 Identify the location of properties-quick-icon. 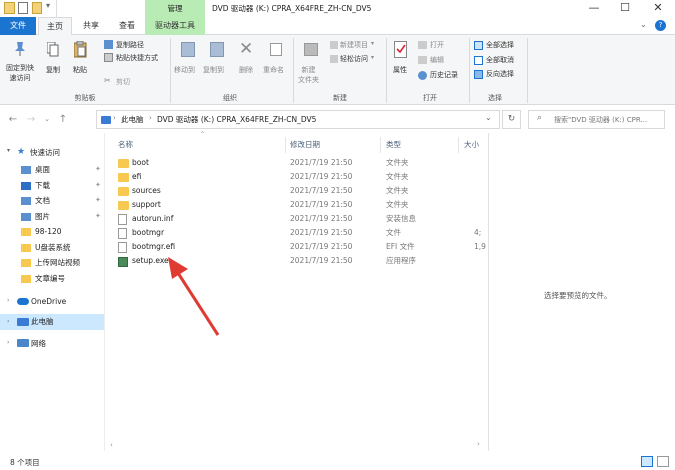
(23, 8).